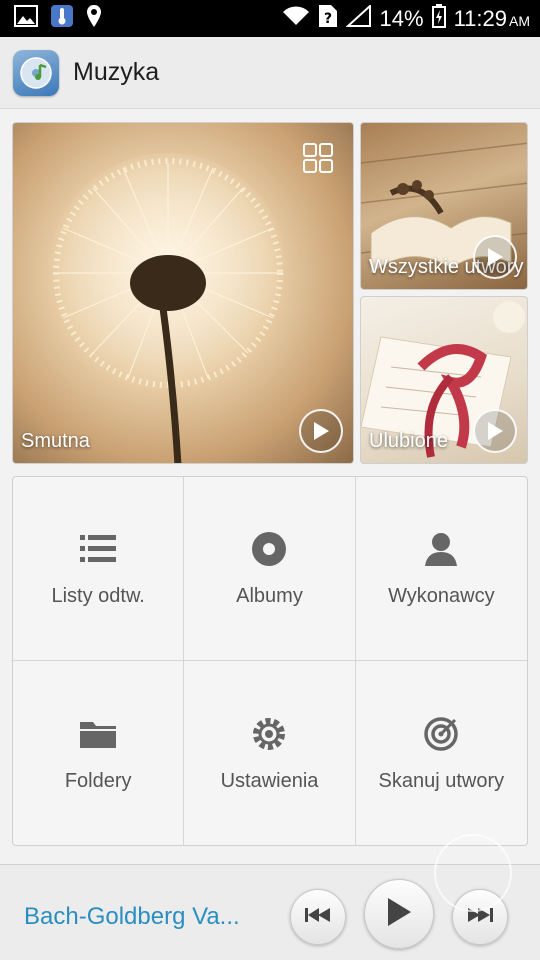  Describe the element at coordinates (401, 18) in the screenshot. I see `battery-percent: 14%` at that location.